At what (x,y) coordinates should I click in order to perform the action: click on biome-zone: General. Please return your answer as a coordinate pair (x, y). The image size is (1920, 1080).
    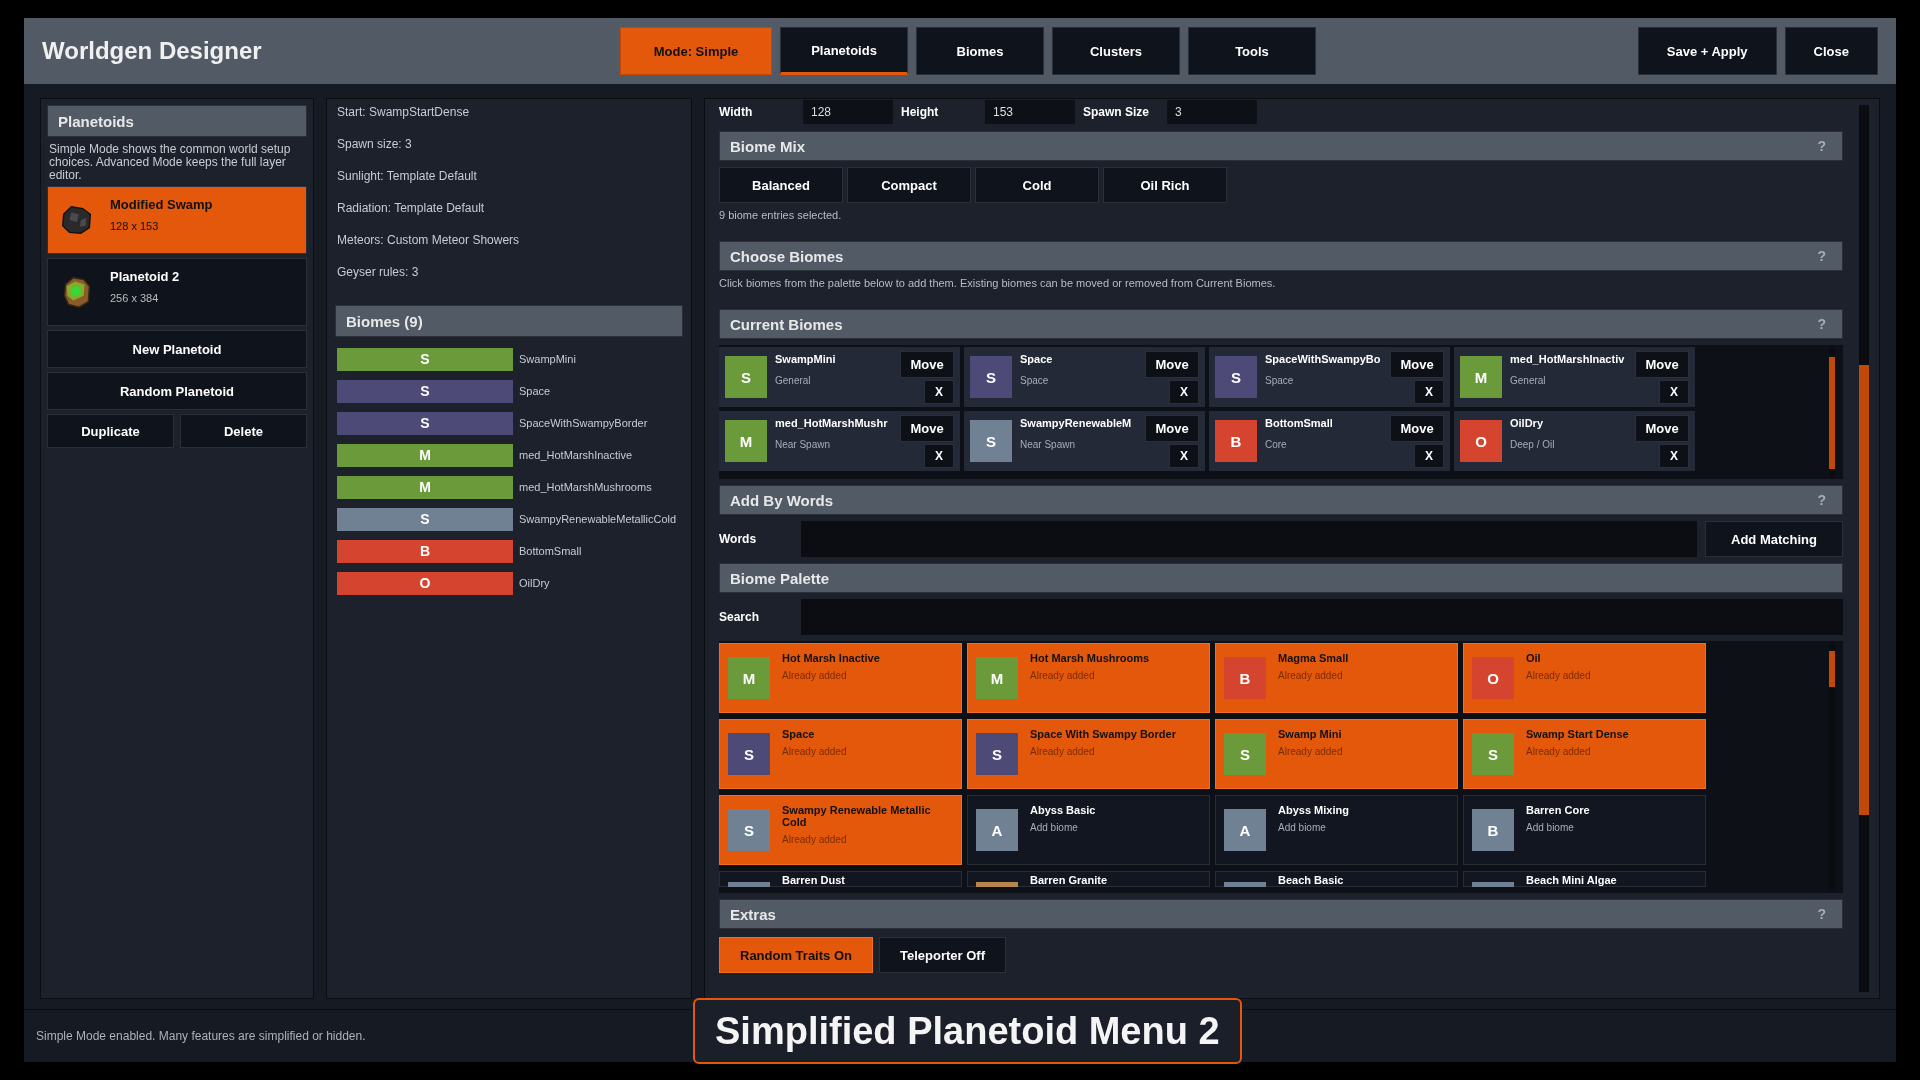
    Looking at the image, I should click on (1528, 380).